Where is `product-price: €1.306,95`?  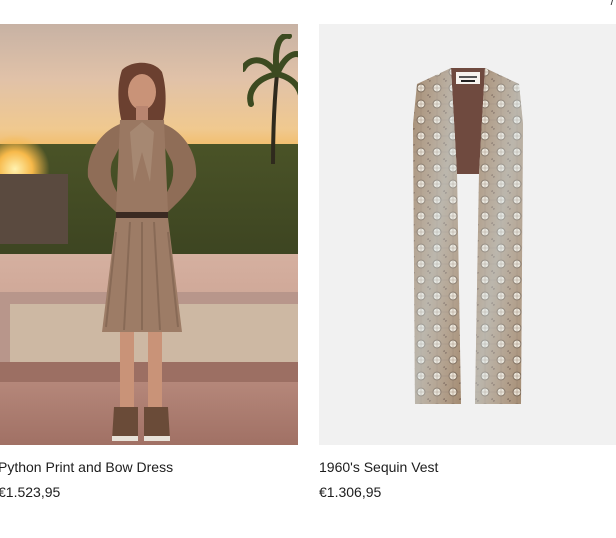
product-price: €1.306,95 is located at coordinates (350, 492).